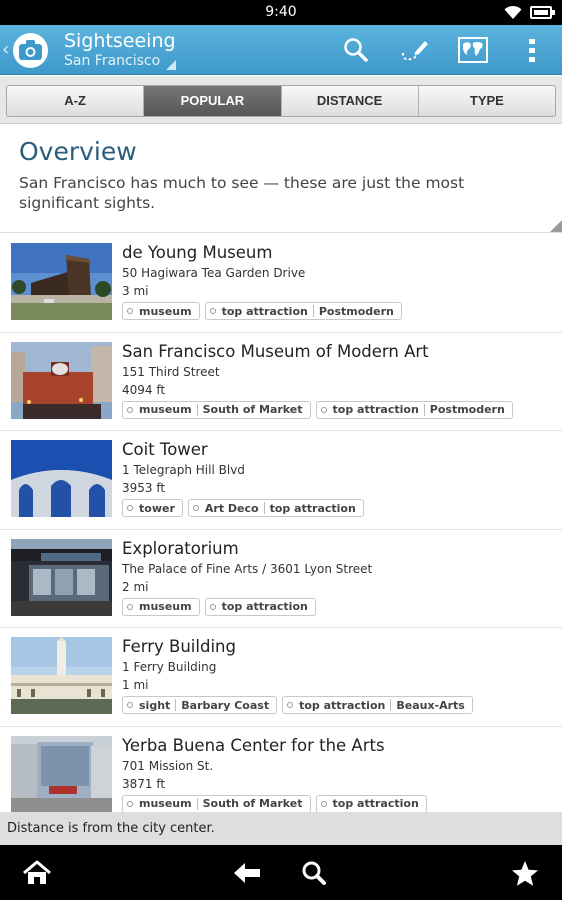 This screenshot has height=900, width=562. Describe the element at coordinates (430, 705) in the screenshot. I see `tag-label: Beaux-Arts` at that location.